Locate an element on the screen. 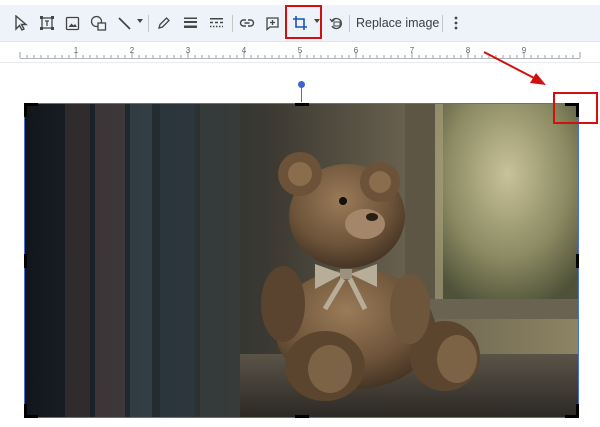 Image resolution: width=600 pixels, height=427 pixels. crop-handle-bottom is located at coordinates (302, 416).